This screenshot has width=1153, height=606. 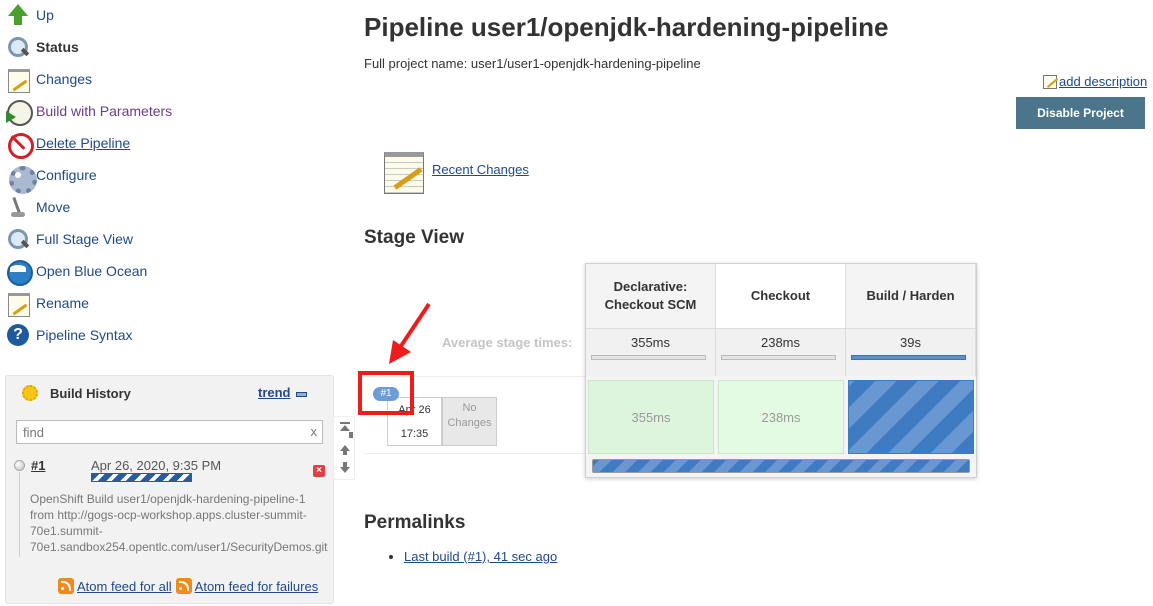 I want to click on sidebar-item-status: Status, so click(x=42, y=47).